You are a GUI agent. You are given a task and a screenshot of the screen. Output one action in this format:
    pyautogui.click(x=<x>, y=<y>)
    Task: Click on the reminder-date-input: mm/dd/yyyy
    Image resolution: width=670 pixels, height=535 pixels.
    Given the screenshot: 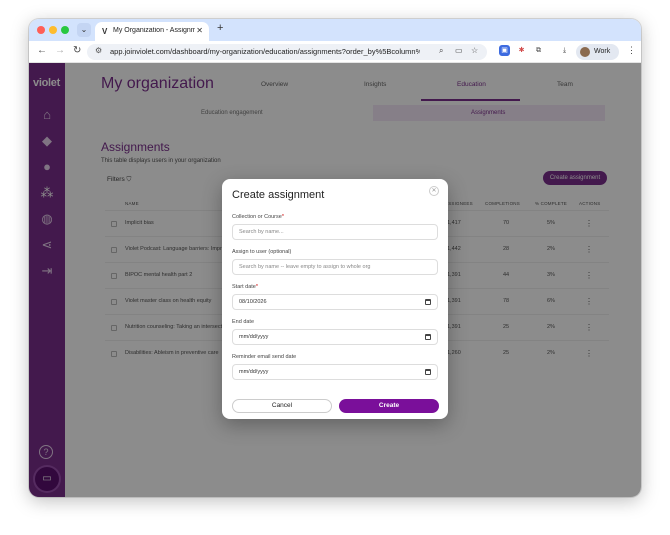 What is the action you would take?
    pyautogui.click(x=335, y=372)
    